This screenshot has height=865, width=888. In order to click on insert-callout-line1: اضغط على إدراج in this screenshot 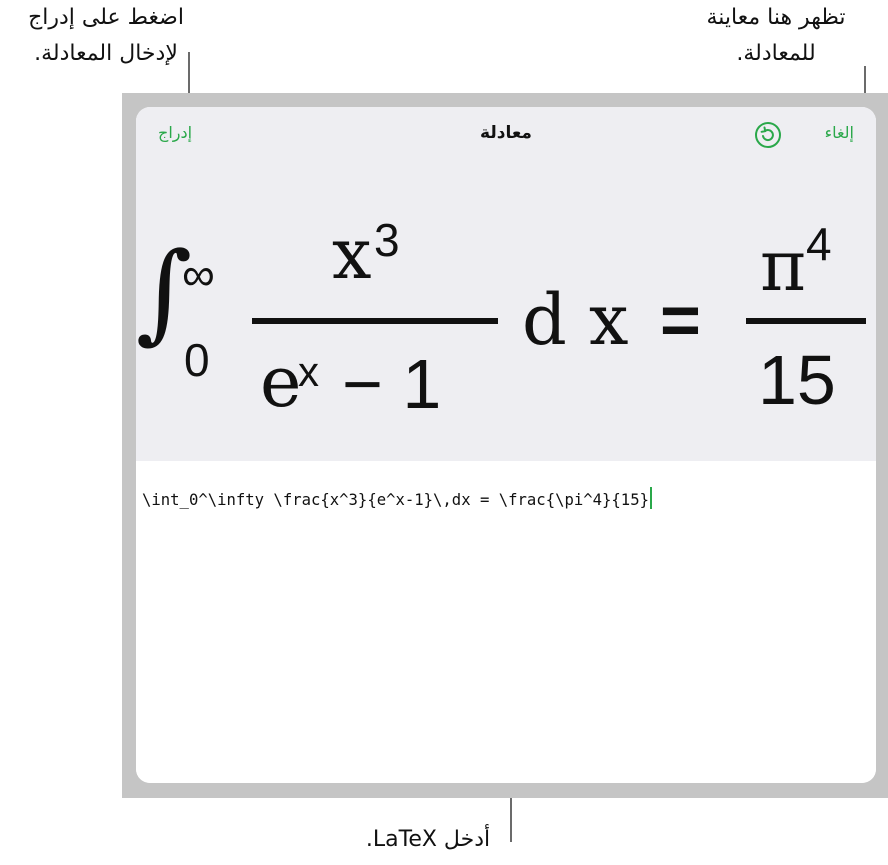, I will do `click(106, 17)`.